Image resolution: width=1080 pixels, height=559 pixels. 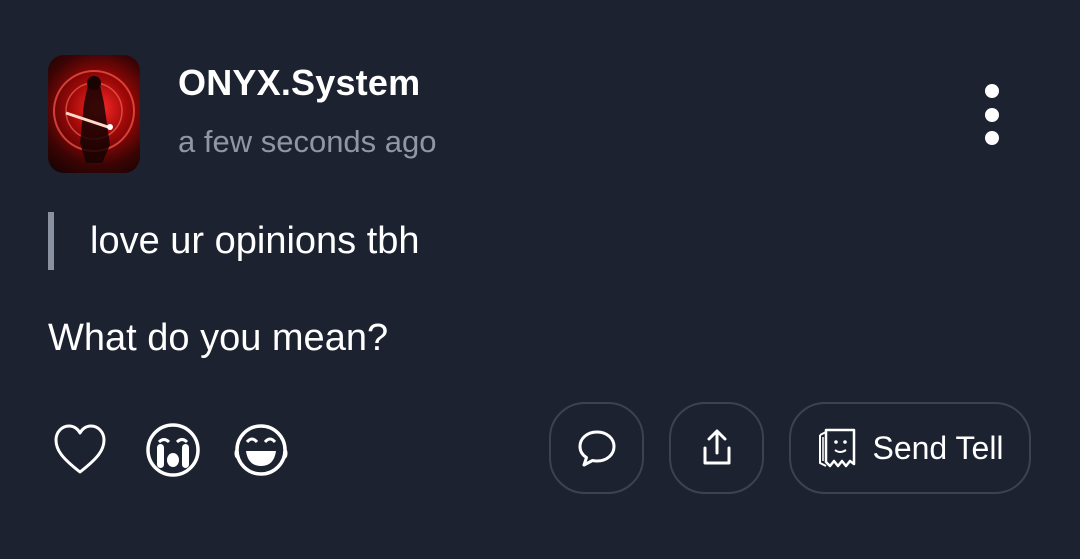 I want to click on share-upload-icon, so click(x=716, y=447).